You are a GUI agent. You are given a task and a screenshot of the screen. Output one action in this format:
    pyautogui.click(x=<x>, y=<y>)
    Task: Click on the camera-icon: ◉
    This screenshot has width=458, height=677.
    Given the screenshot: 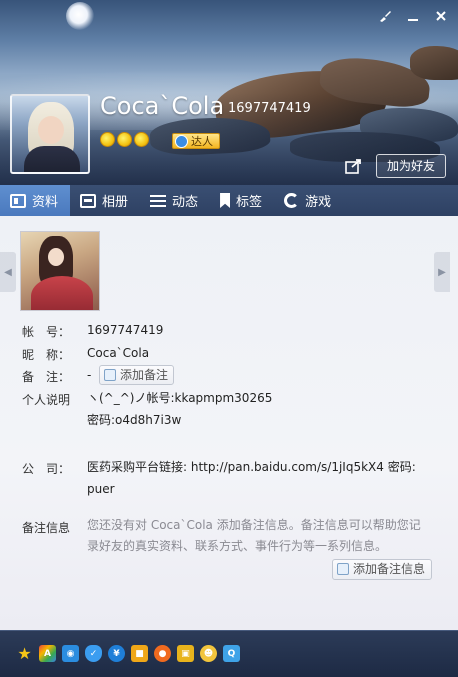 What is the action you would take?
    pyautogui.click(x=70, y=653)
    